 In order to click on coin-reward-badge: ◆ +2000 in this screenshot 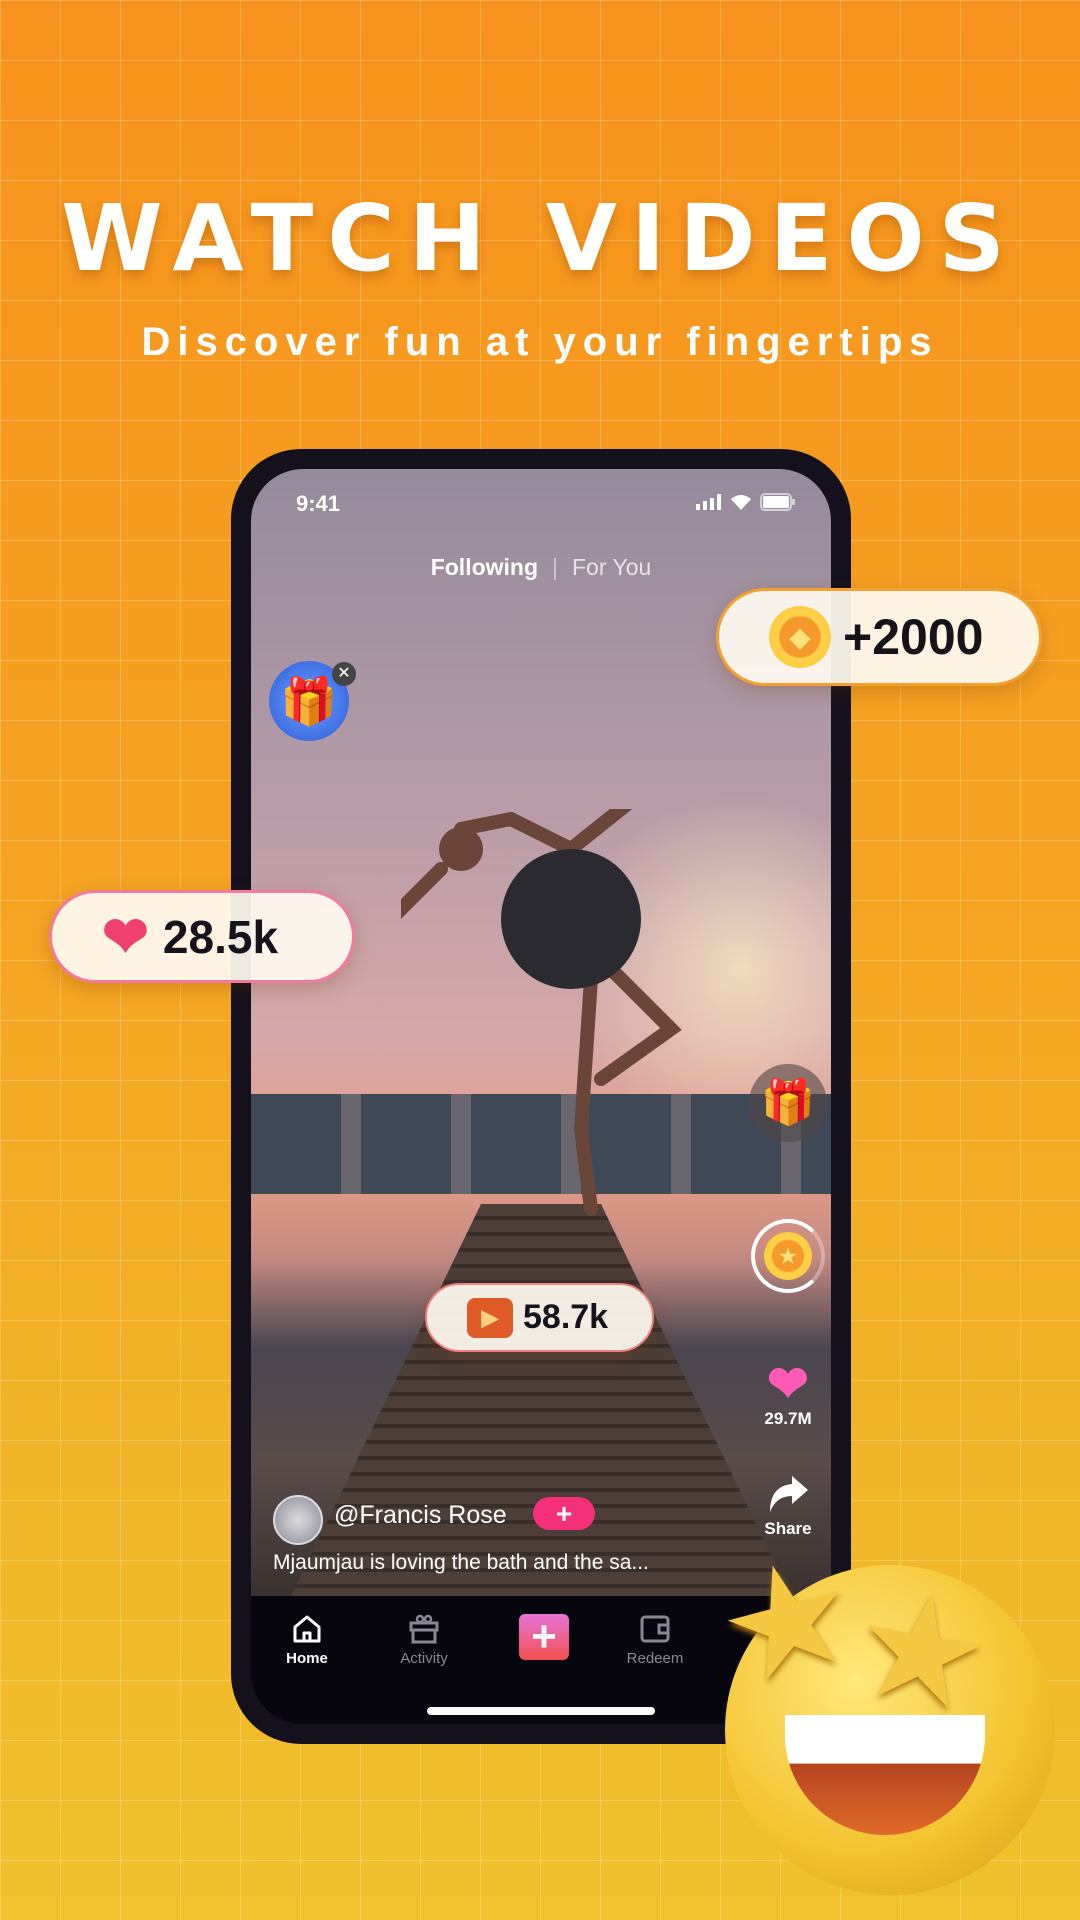, I will do `click(879, 637)`.